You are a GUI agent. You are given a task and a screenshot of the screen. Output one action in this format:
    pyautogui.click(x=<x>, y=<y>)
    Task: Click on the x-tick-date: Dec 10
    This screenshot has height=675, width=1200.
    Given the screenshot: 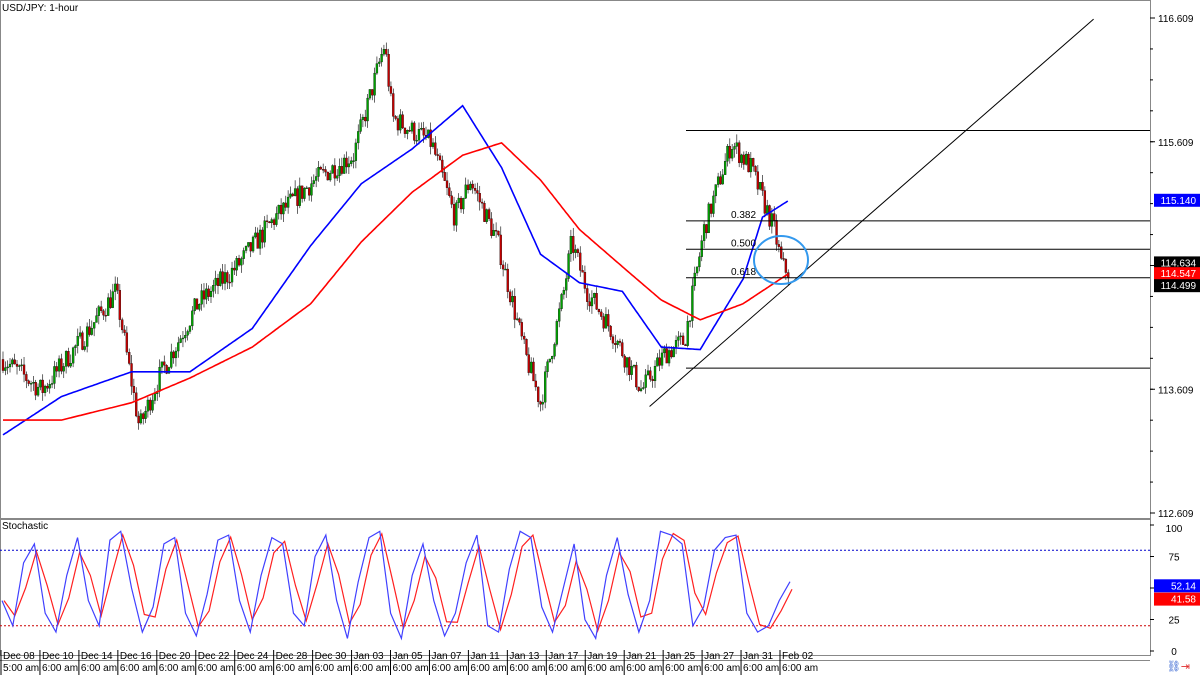 What is the action you would take?
    pyautogui.click(x=58, y=656)
    